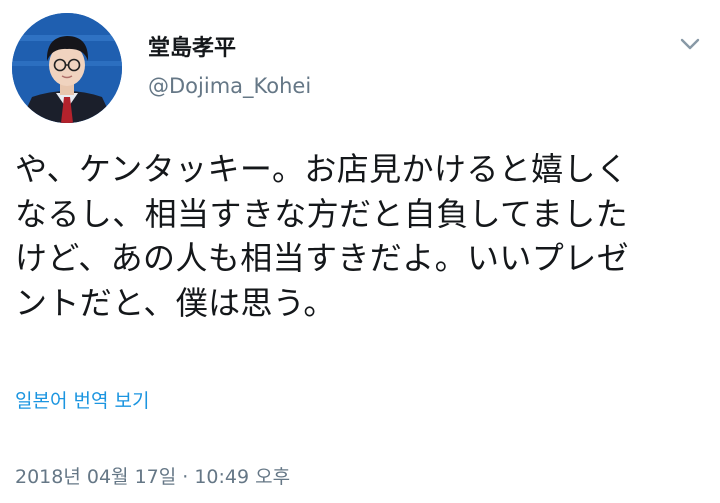  What do you see at coordinates (192, 49) in the screenshot?
I see `display-name: 堂島孝平` at bounding box center [192, 49].